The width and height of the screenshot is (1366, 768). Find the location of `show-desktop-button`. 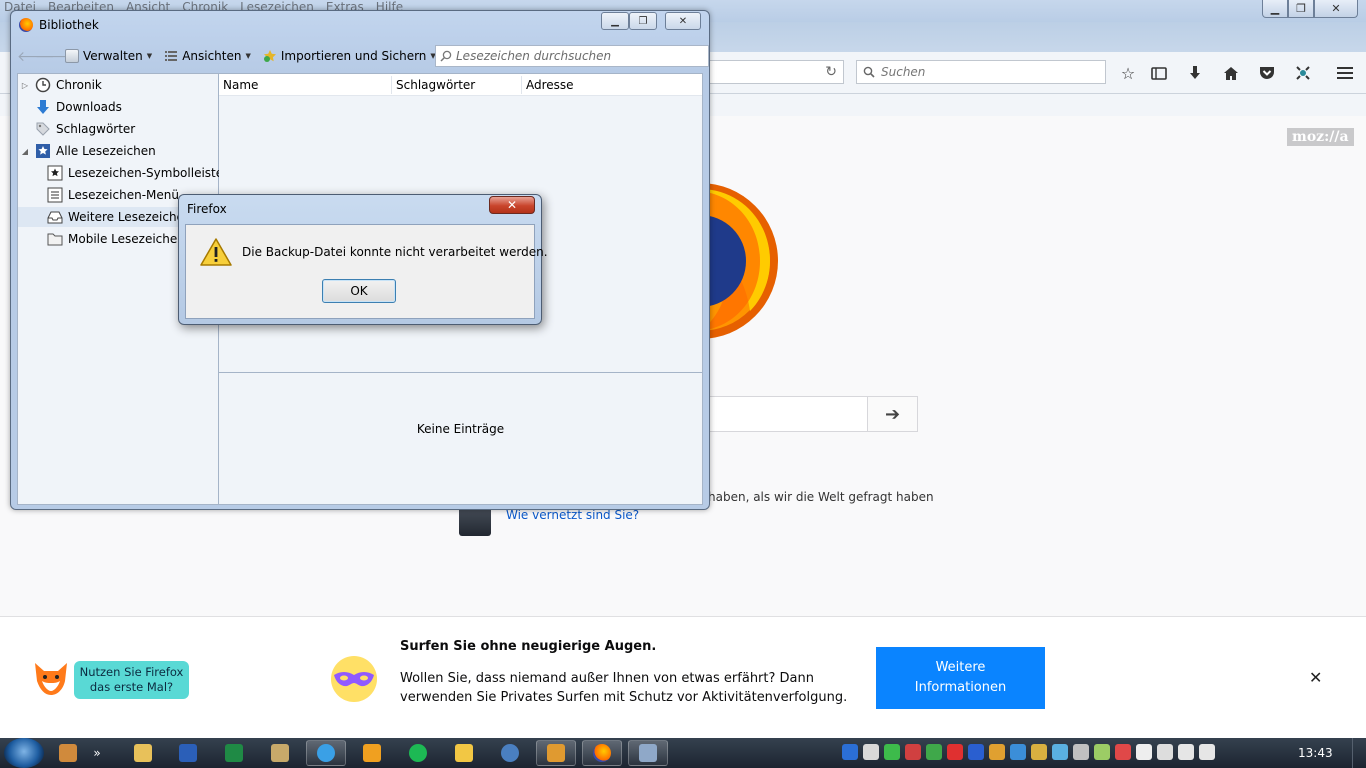

show-desktop-button is located at coordinates (1359, 753).